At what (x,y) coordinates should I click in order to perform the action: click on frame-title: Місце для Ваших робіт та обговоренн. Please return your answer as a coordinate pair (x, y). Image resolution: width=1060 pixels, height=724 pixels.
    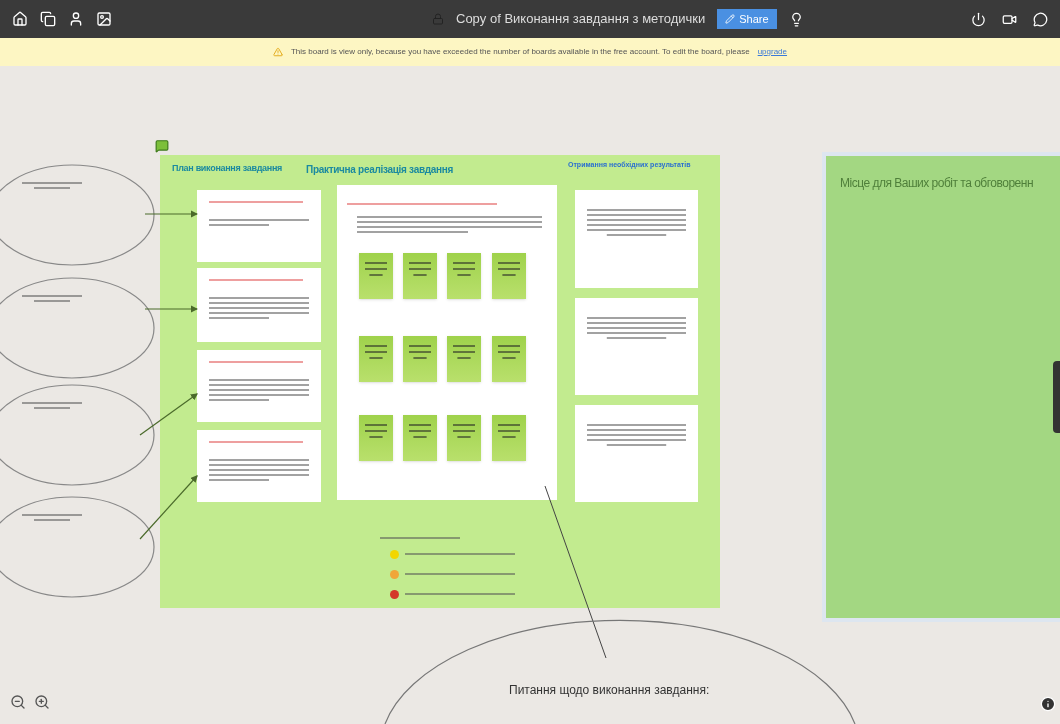
    Looking at the image, I should click on (937, 183).